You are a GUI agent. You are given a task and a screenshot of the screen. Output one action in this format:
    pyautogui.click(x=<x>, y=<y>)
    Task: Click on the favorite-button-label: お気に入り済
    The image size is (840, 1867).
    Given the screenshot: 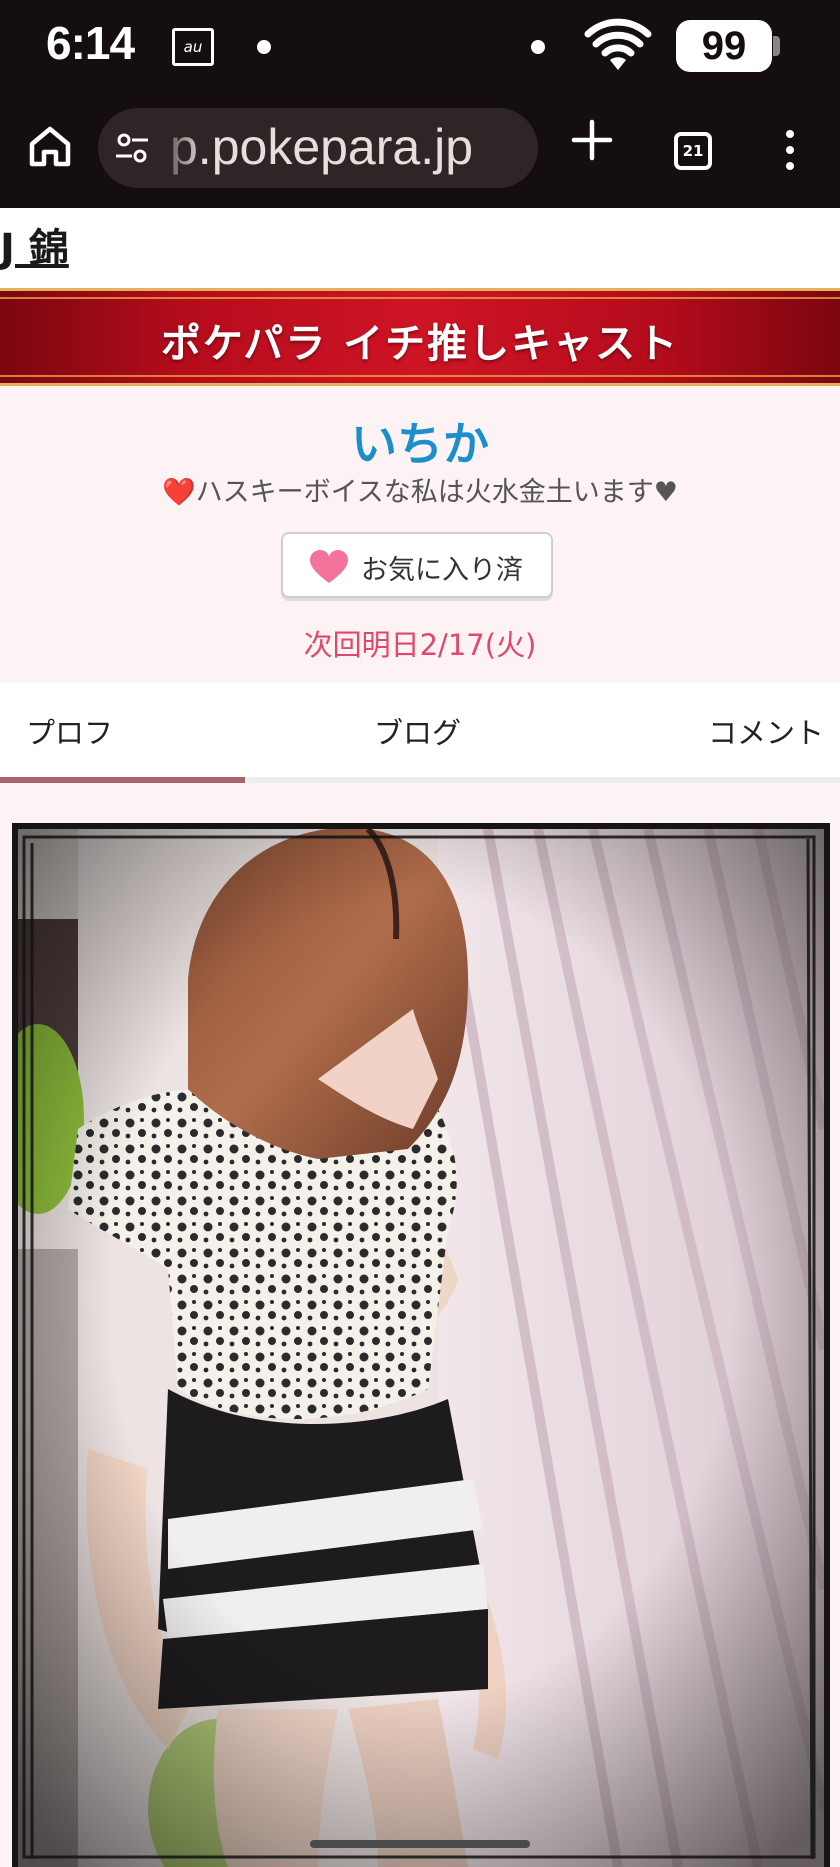 What is the action you would take?
    pyautogui.click(x=442, y=570)
    